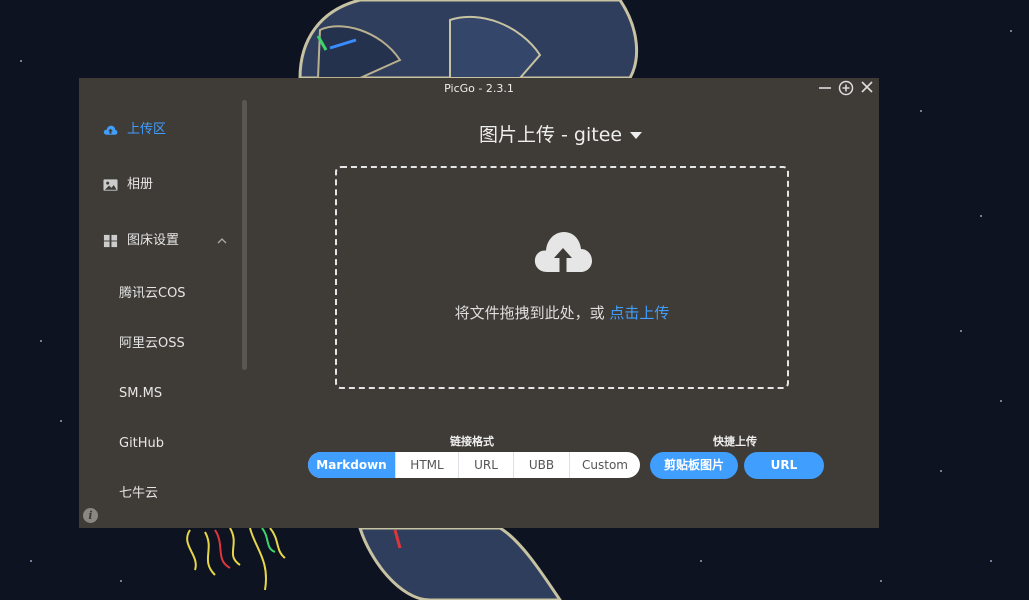 The image size is (1029, 600). What do you see at coordinates (244, 235) in the screenshot?
I see `sidebar-scrollbar` at bounding box center [244, 235].